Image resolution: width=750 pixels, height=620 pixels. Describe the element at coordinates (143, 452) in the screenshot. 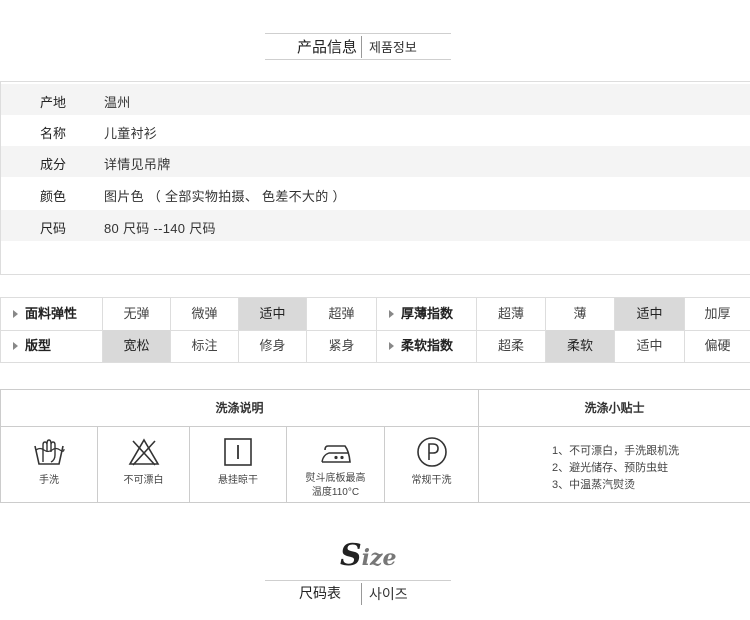

I see `no-bleach-icon` at that location.